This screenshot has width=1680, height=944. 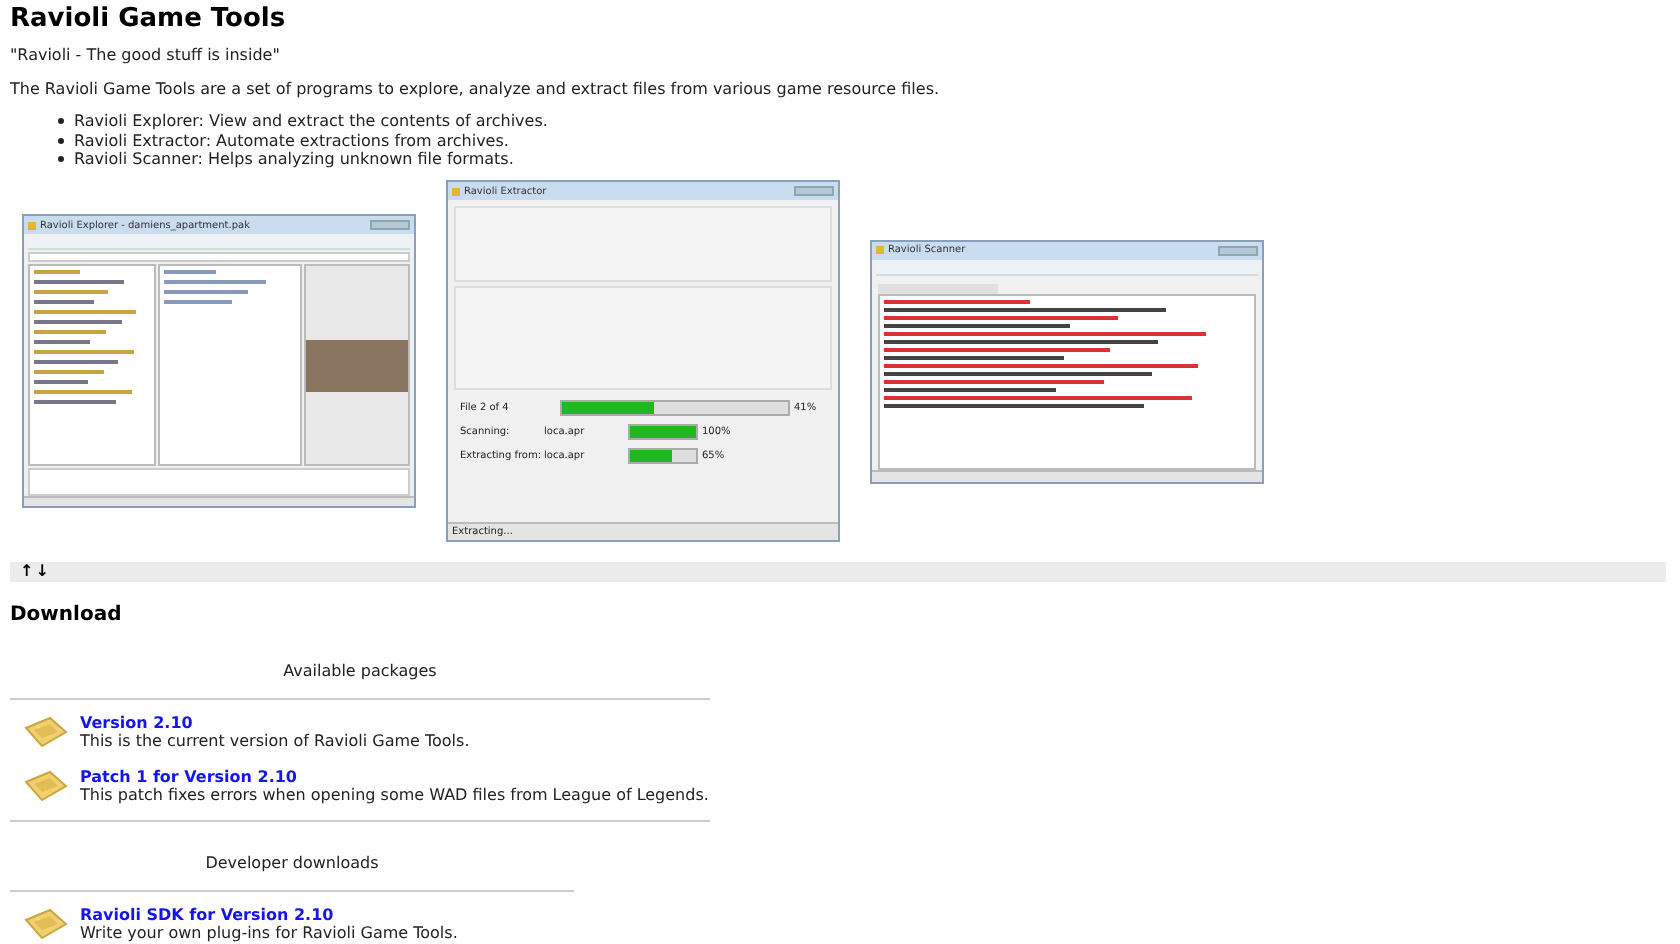 What do you see at coordinates (394, 776) in the screenshot?
I see `download-link: Patch 1 for Version 2.10` at bounding box center [394, 776].